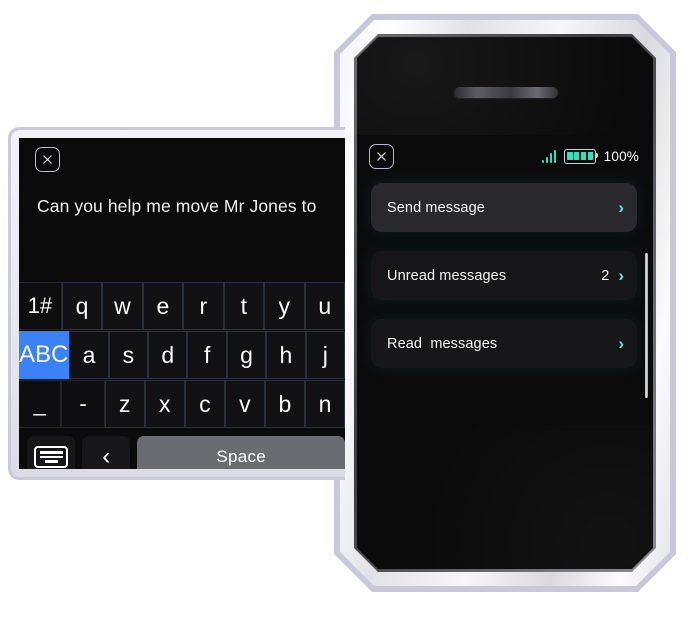 Image resolution: width=696 pixels, height=620 pixels. I want to click on key-h: h, so click(286, 355).